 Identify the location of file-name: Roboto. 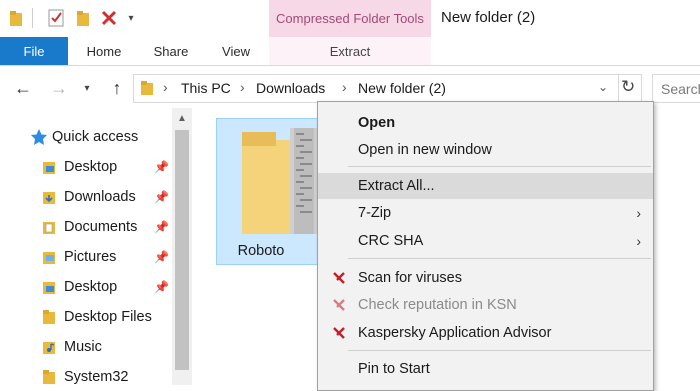
(261, 251).